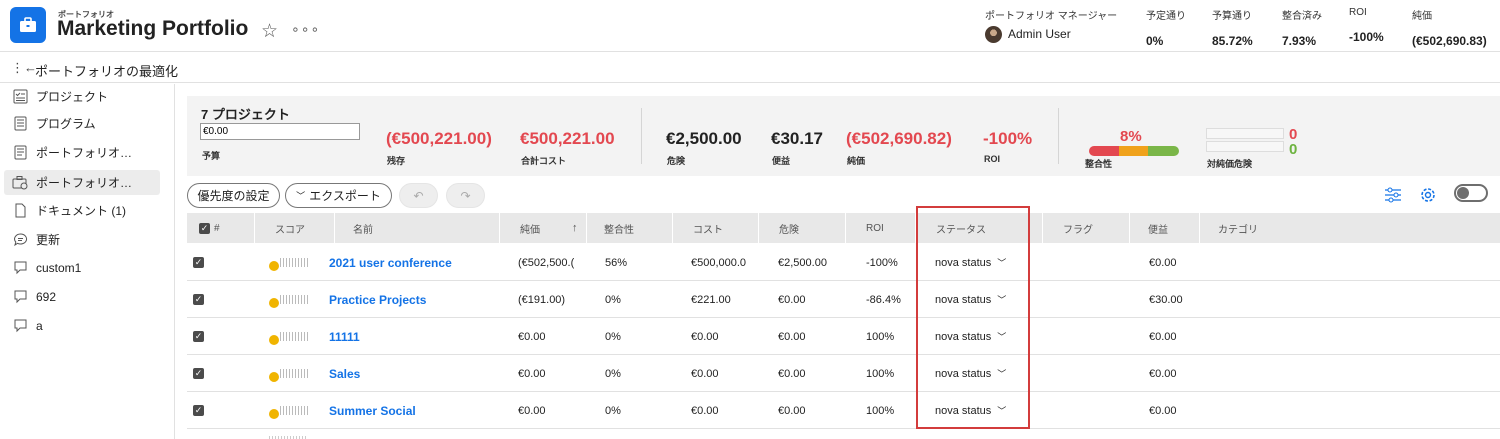  Describe the element at coordinates (245, 114) in the screenshot. I see `project-count: 7 プロジェクト` at that location.